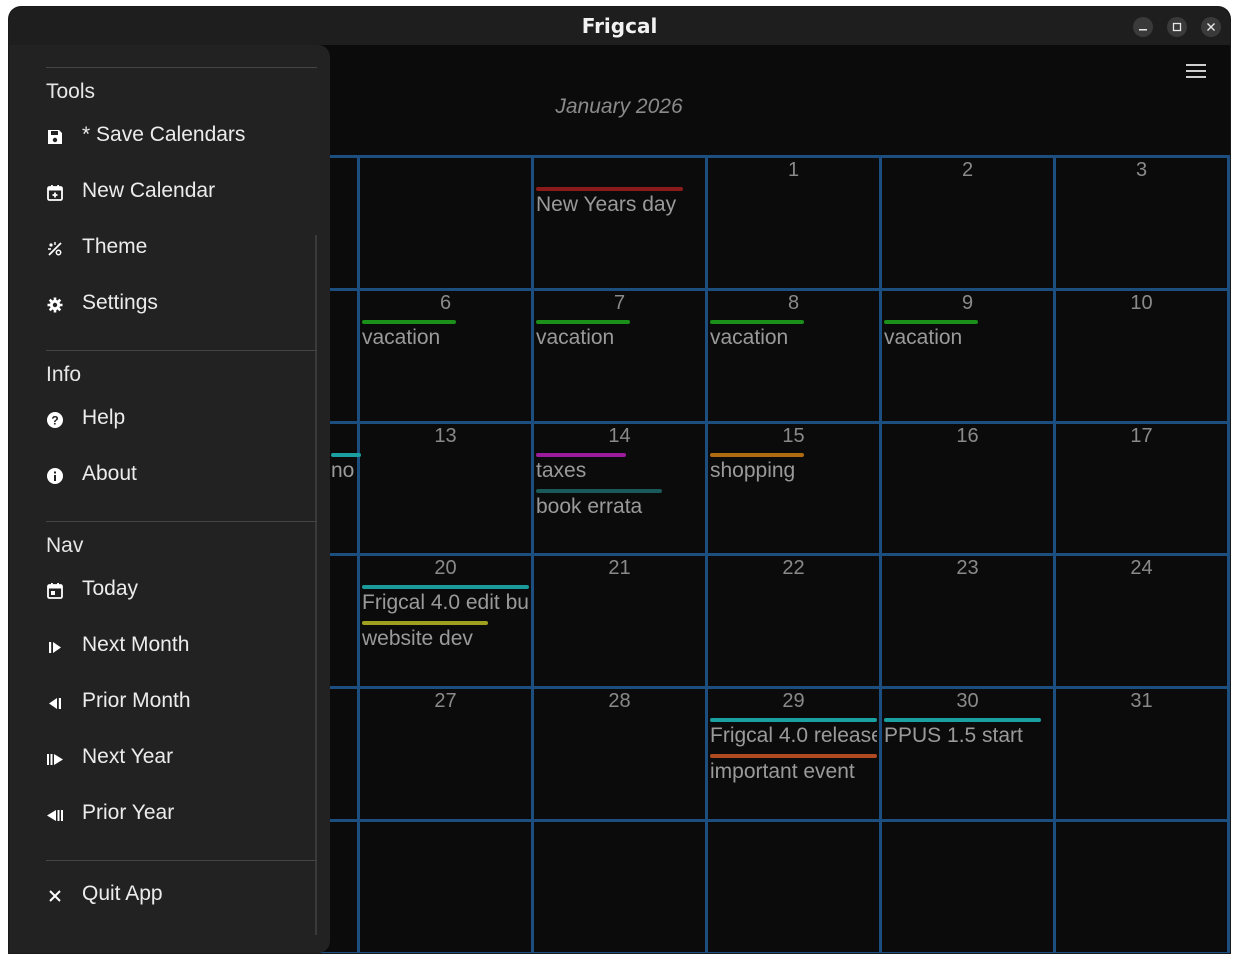 Image resolution: width=1239 pixels, height=963 pixels. I want to click on maximize-icon, so click(1177, 27).